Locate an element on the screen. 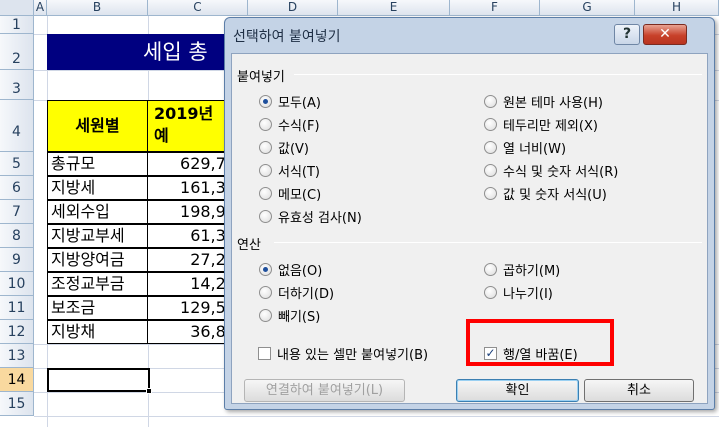 Image resolution: width=719 pixels, height=427 pixels. radio-paste-all: 모두(A) is located at coordinates (290, 101).